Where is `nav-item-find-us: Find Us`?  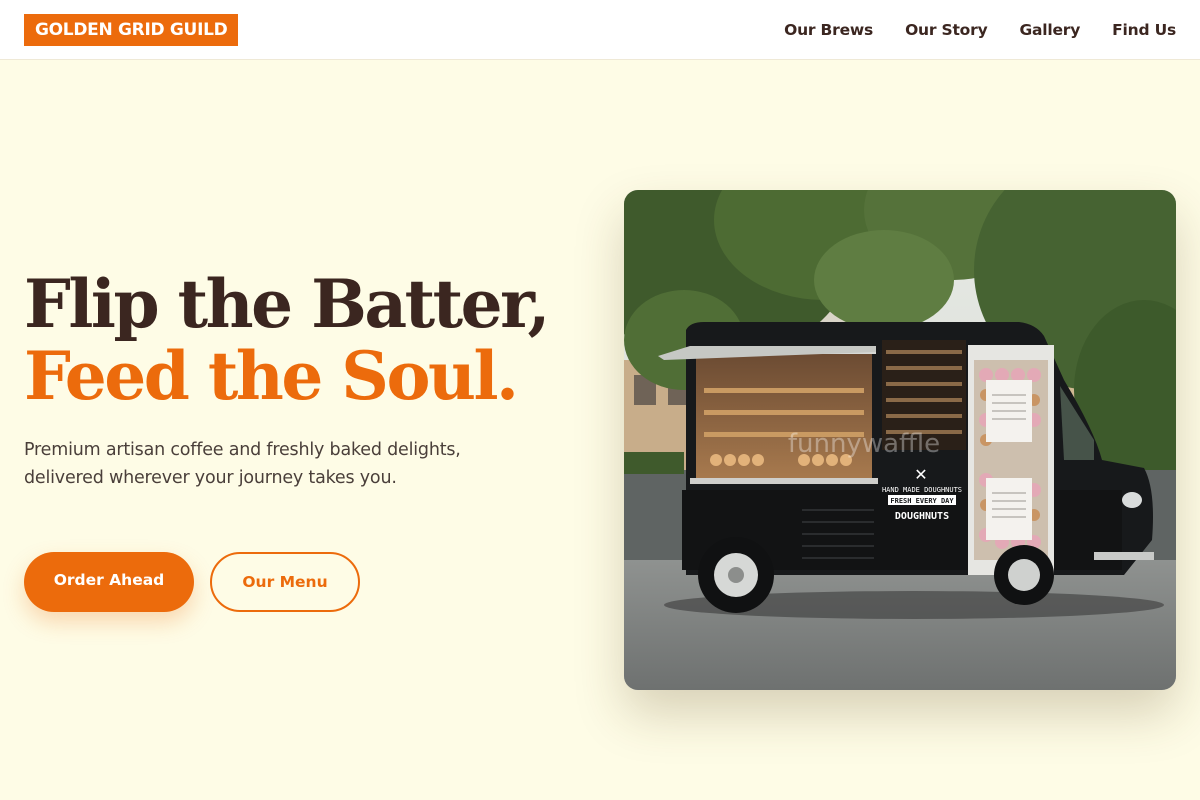
nav-item-find-us: Find Us is located at coordinates (1144, 30).